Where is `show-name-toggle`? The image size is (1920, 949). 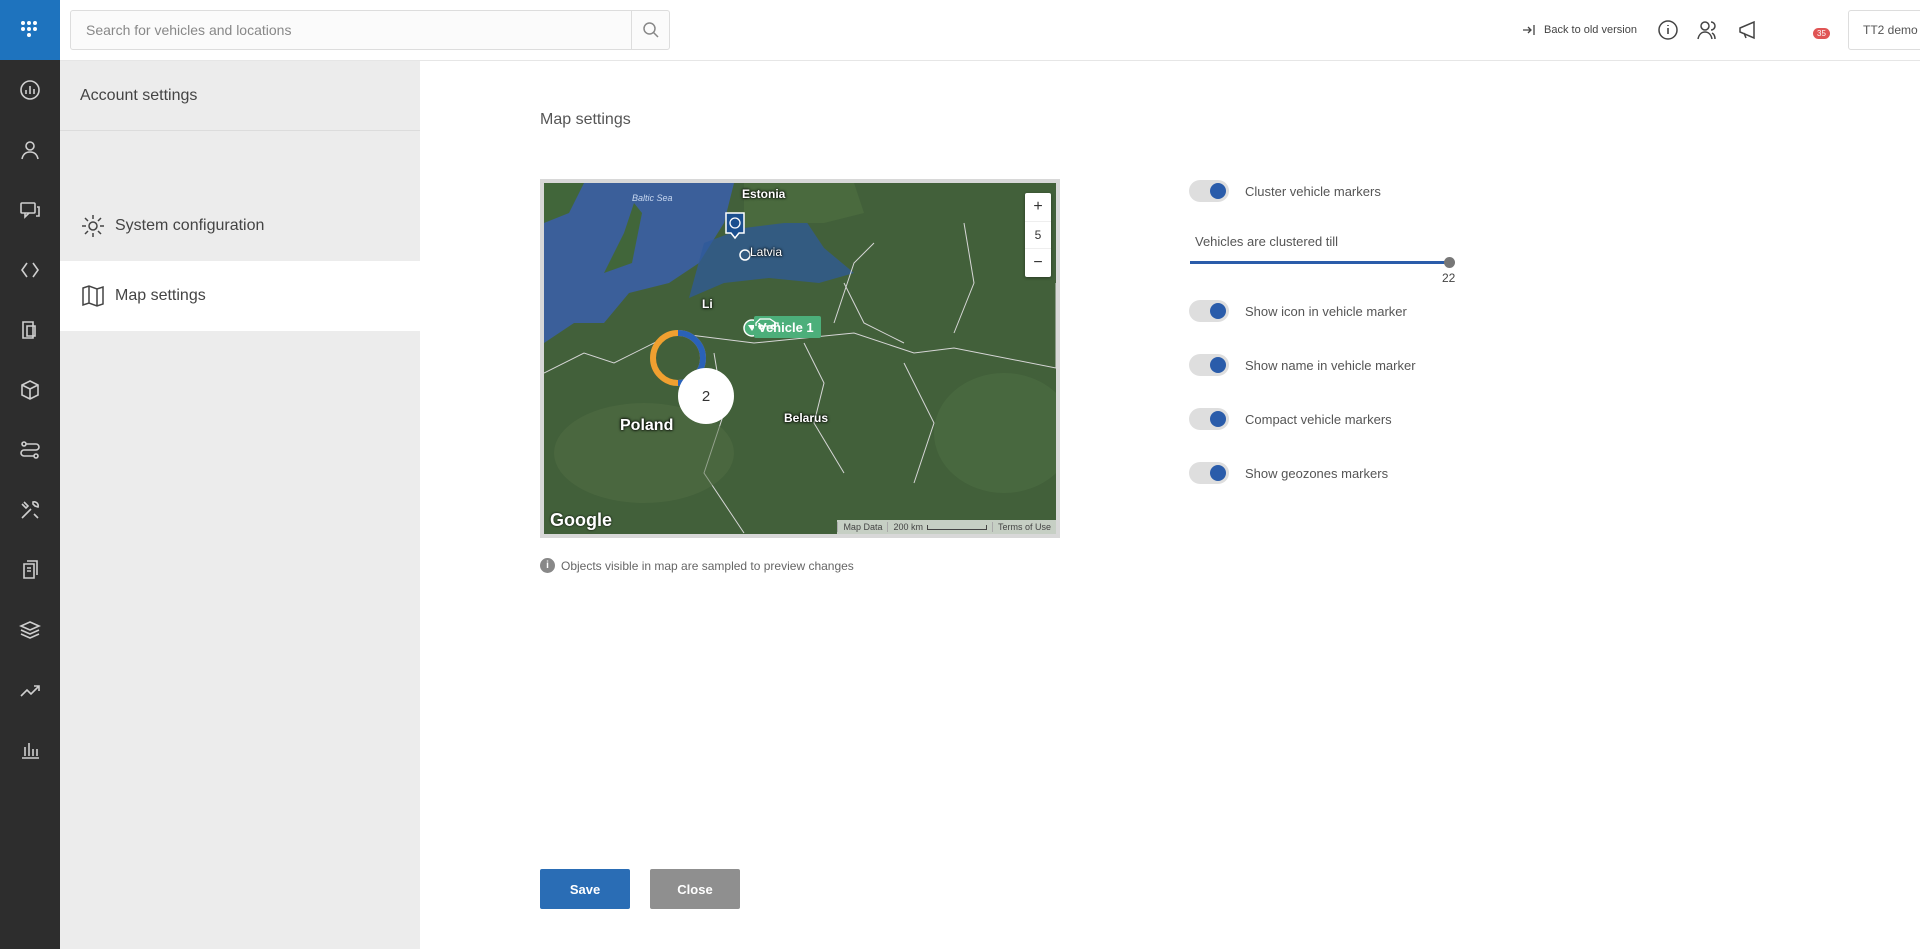
show-name-toggle is located at coordinates (1209, 365).